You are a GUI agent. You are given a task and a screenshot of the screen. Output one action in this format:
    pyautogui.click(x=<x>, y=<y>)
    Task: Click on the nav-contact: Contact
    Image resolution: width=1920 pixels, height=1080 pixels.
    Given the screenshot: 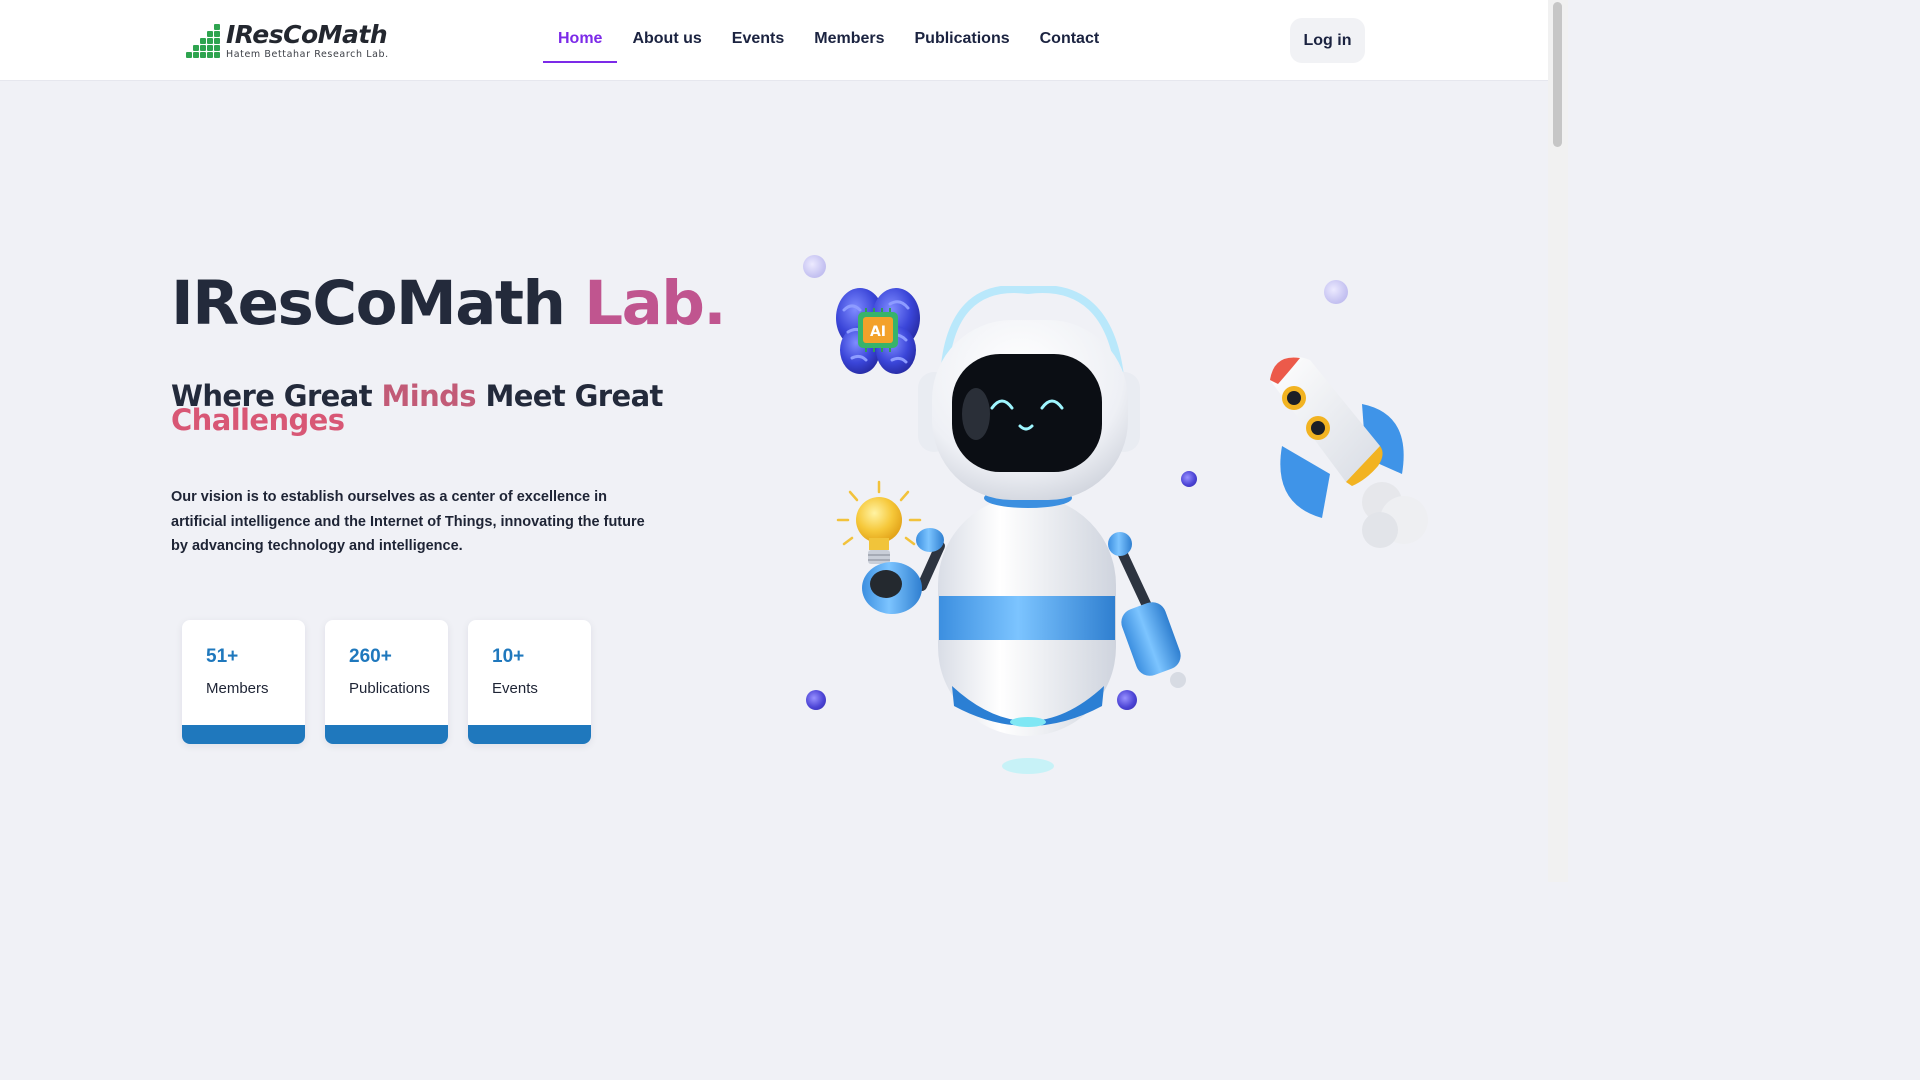 What is the action you would take?
    pyautogui.click(x=1070, y=40)
    